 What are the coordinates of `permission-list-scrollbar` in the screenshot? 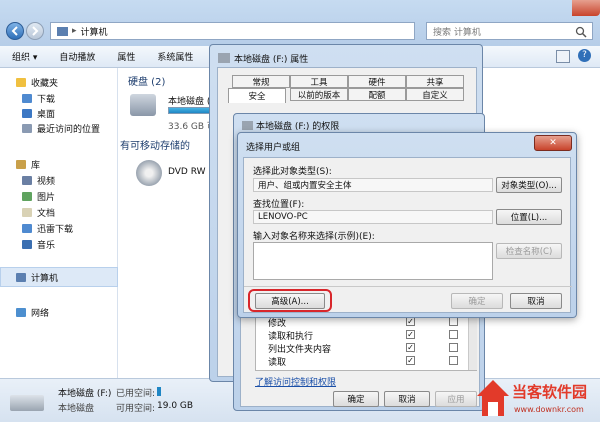 It's located at (472, 341).